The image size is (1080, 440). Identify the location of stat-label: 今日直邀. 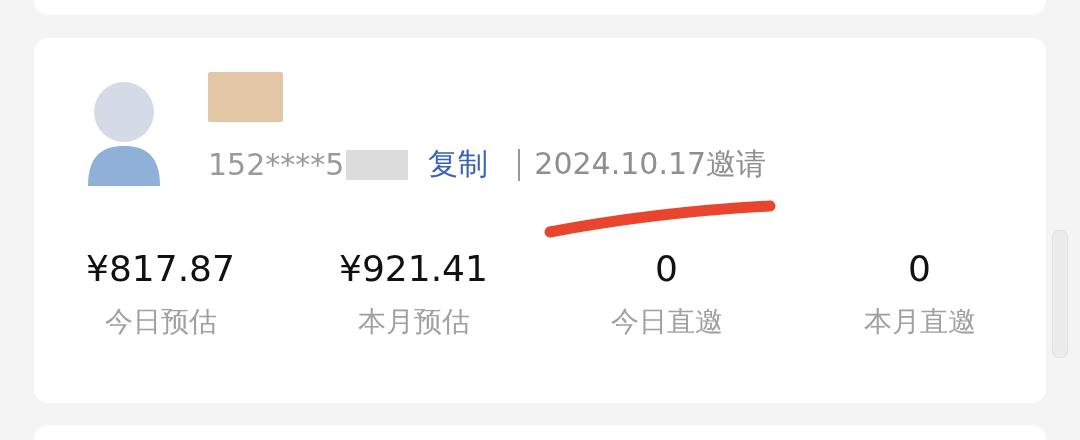
(666, 322).